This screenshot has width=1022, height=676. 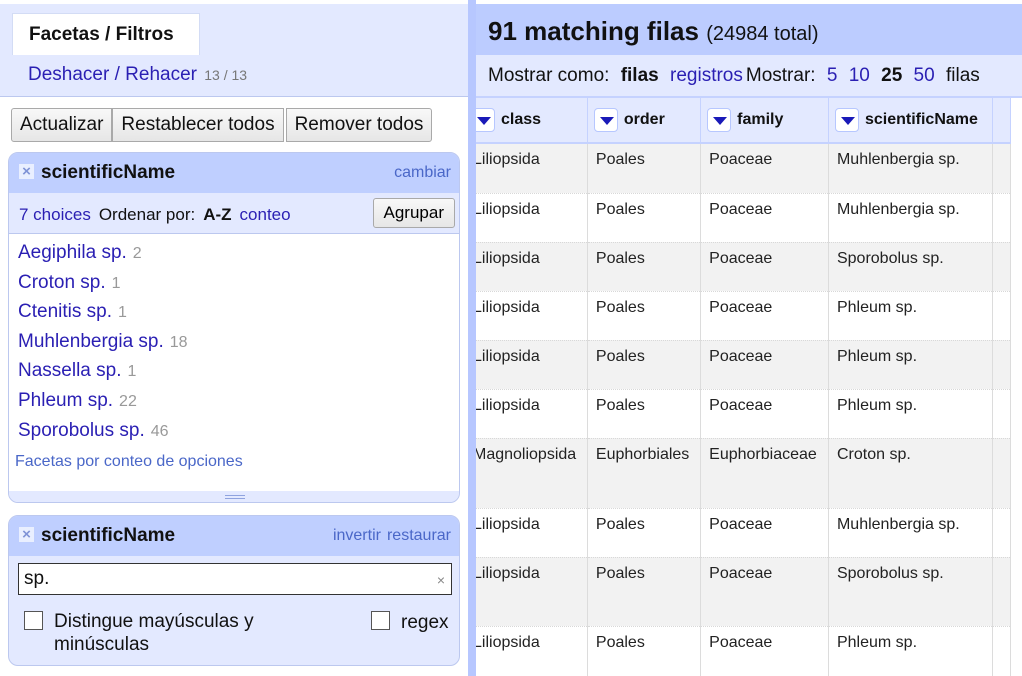 I want to click on column-header-next, so click(x=1002, y=121).